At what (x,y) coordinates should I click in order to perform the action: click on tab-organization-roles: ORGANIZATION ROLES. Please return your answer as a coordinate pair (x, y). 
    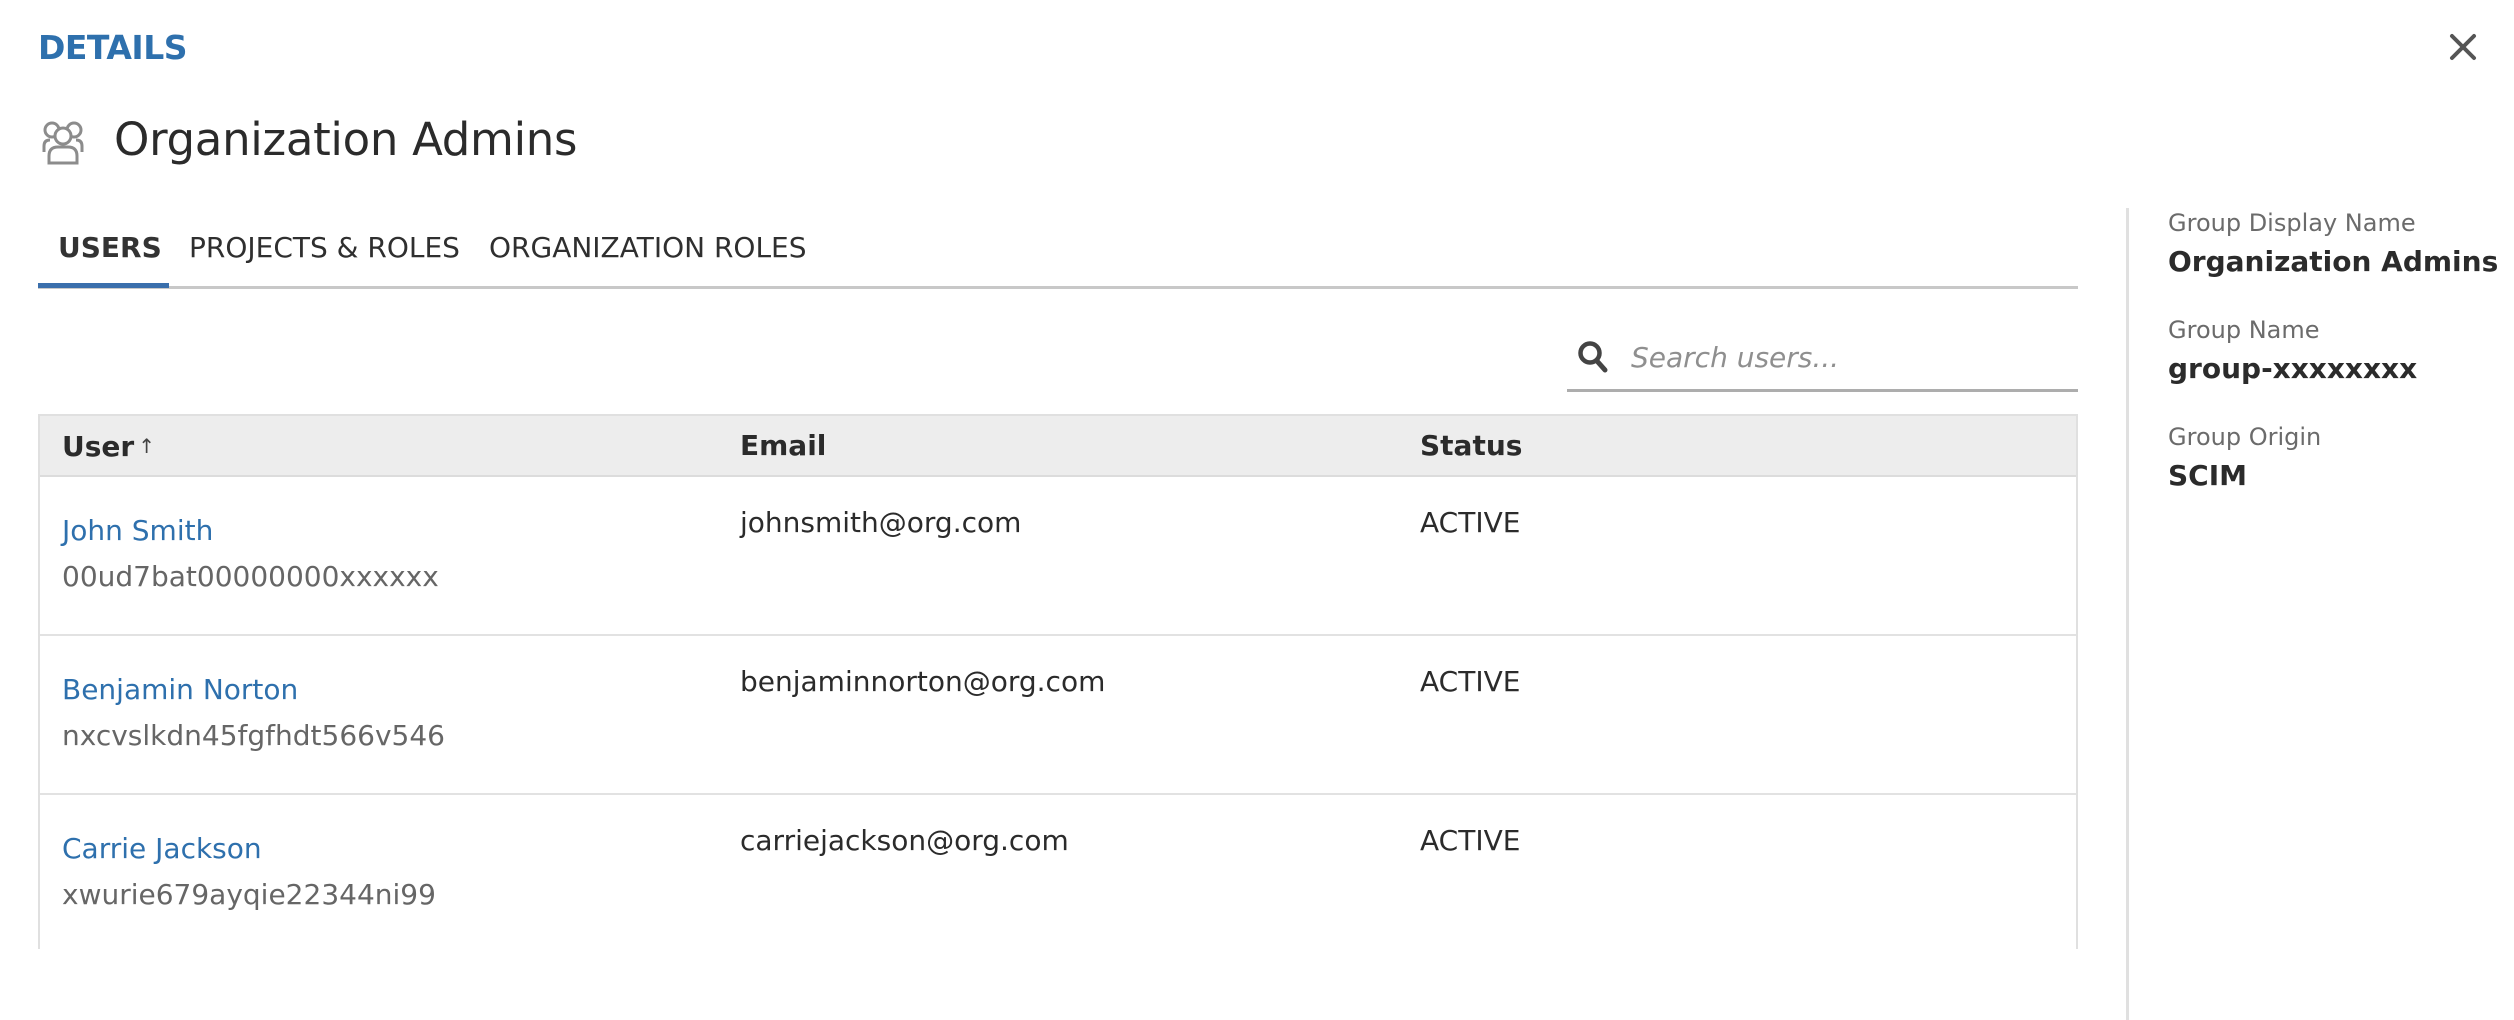
    Looking at the image, I should click on (648, 248).